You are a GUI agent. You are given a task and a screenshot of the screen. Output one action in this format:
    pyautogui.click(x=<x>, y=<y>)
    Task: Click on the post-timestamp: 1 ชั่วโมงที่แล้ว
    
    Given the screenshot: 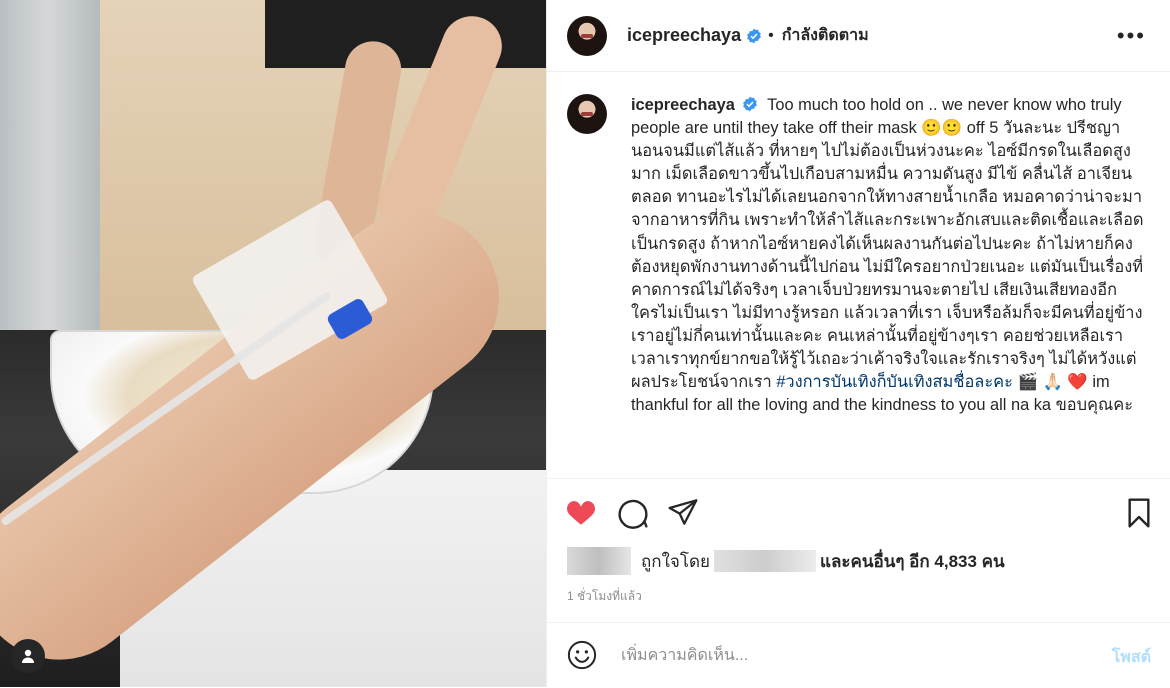 What is the action you would take?
    pyautogui.click(x=604, y=596)
    